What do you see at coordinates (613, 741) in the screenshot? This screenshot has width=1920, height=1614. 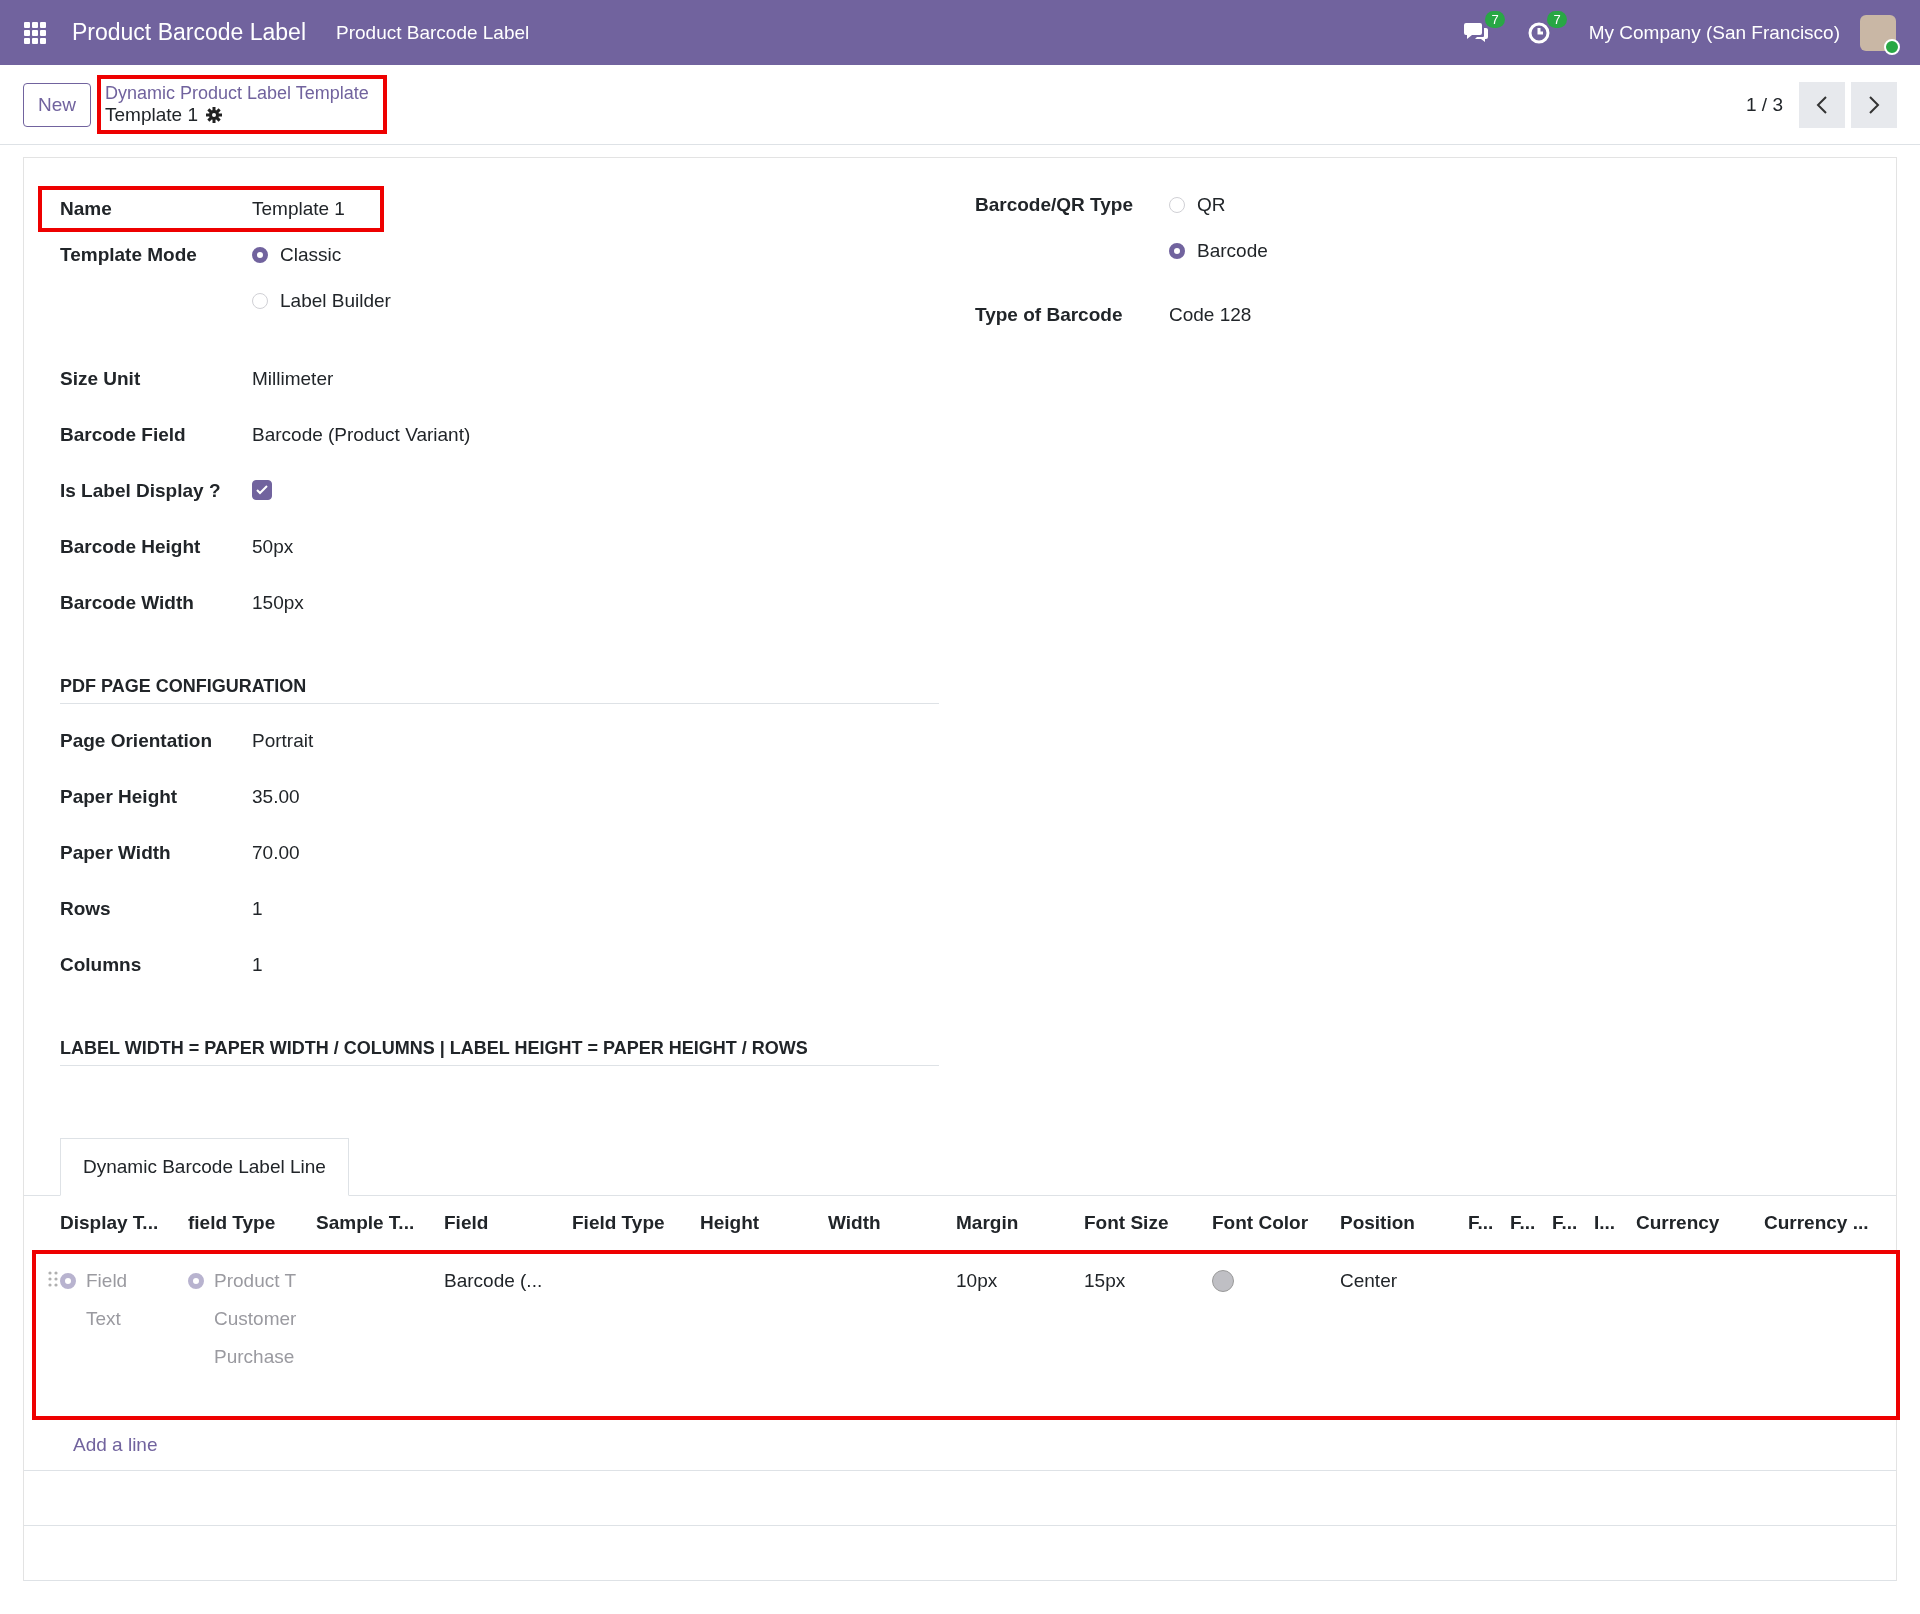 I see `field-value: Portrait` at bounding box center [613, 741].